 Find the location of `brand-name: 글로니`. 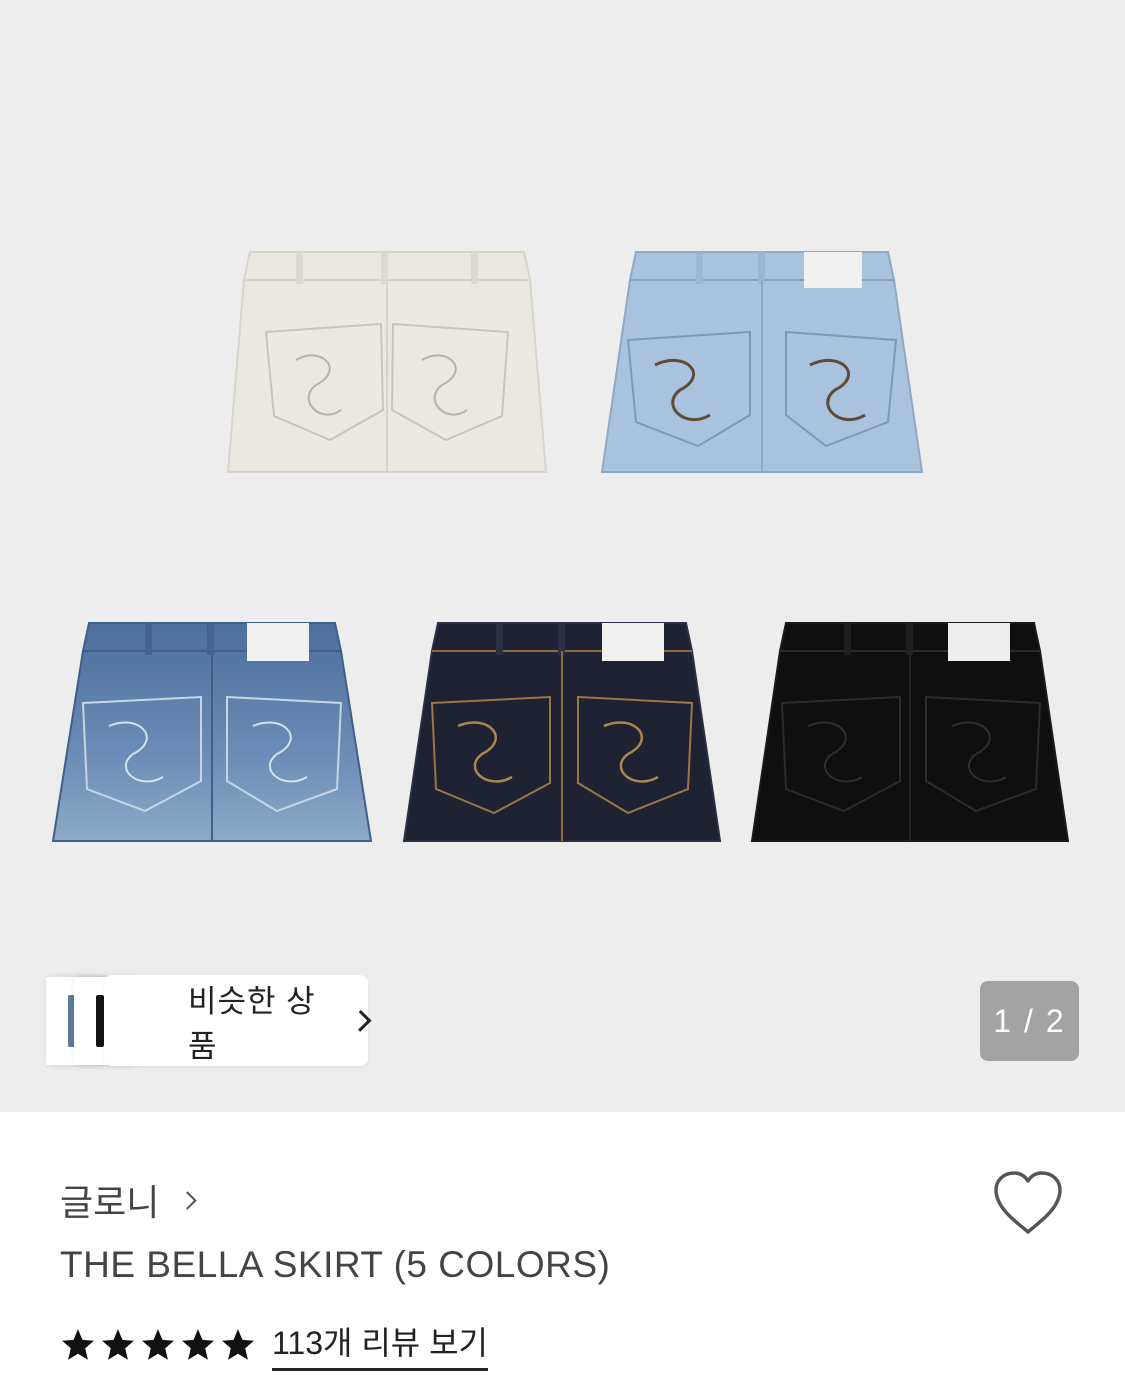

brand-name: 글로니 is located at coordinates (110, 1202).